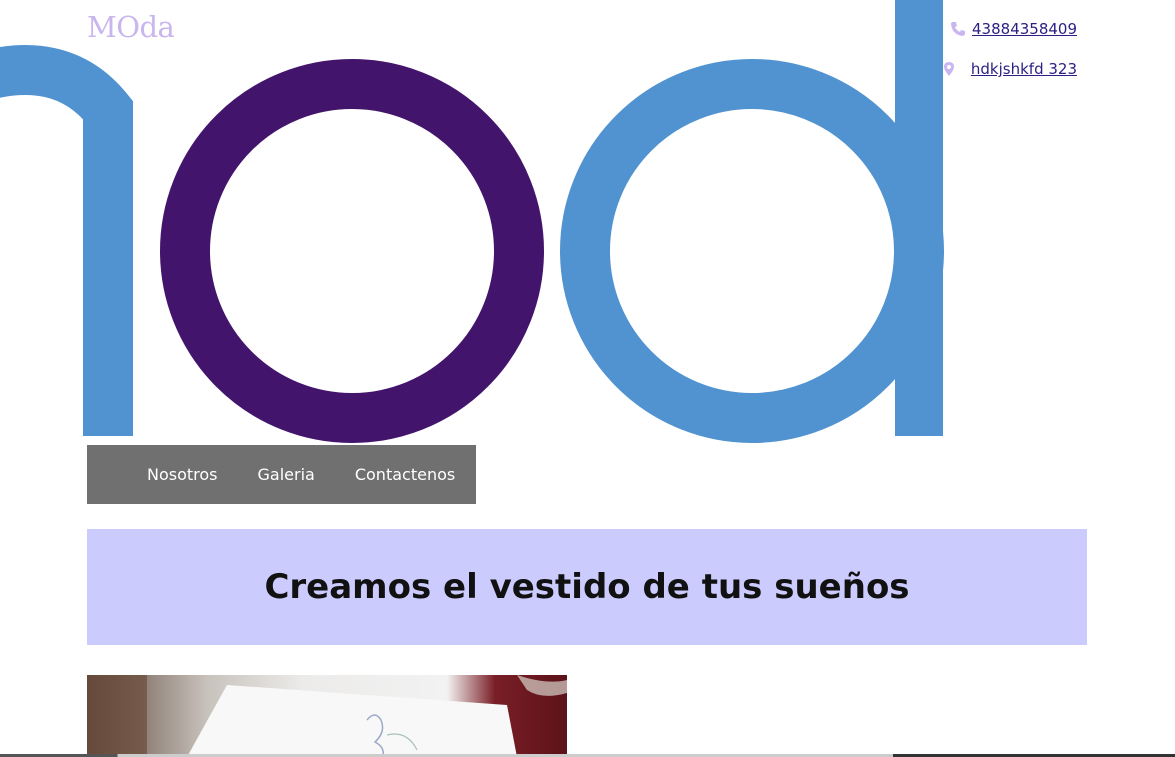 The height and width of the screenshot is (757, 1175). What do you see at coordinates (948, 69) in the screenshot?
I see `location-pin-icon` at bounding box center [948, 69].